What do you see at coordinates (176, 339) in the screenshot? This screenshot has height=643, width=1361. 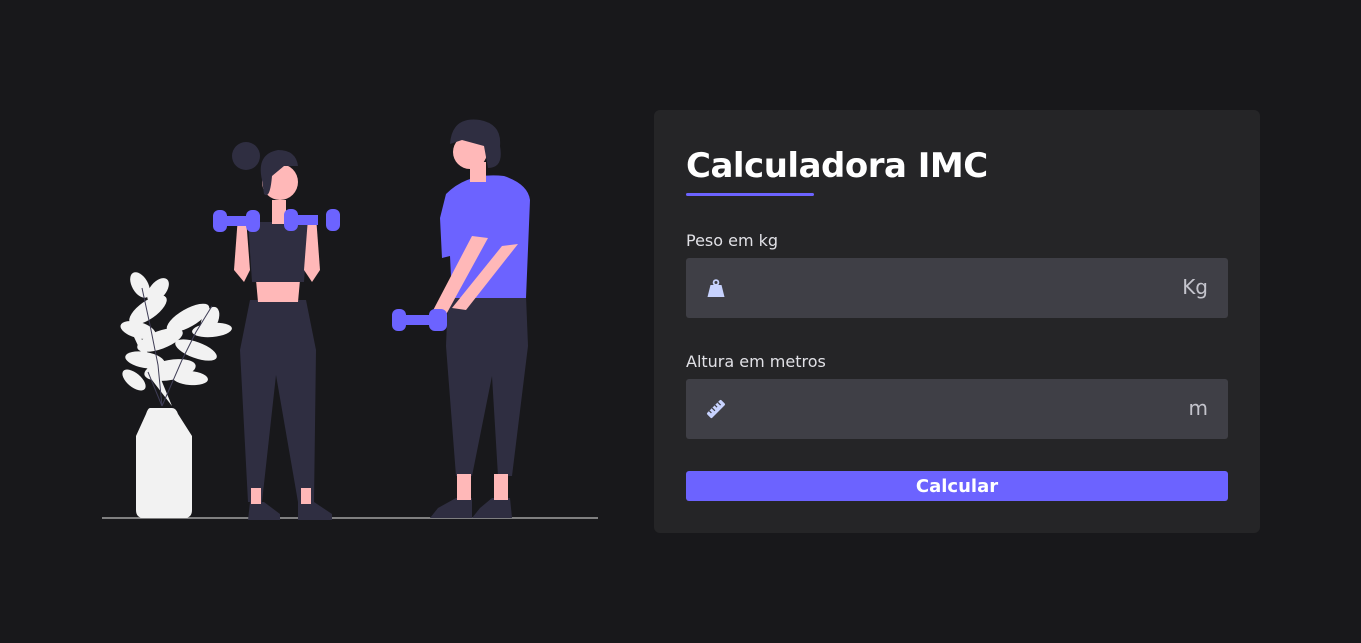 I see `plant-leaves` at bounding box center [176, 339].